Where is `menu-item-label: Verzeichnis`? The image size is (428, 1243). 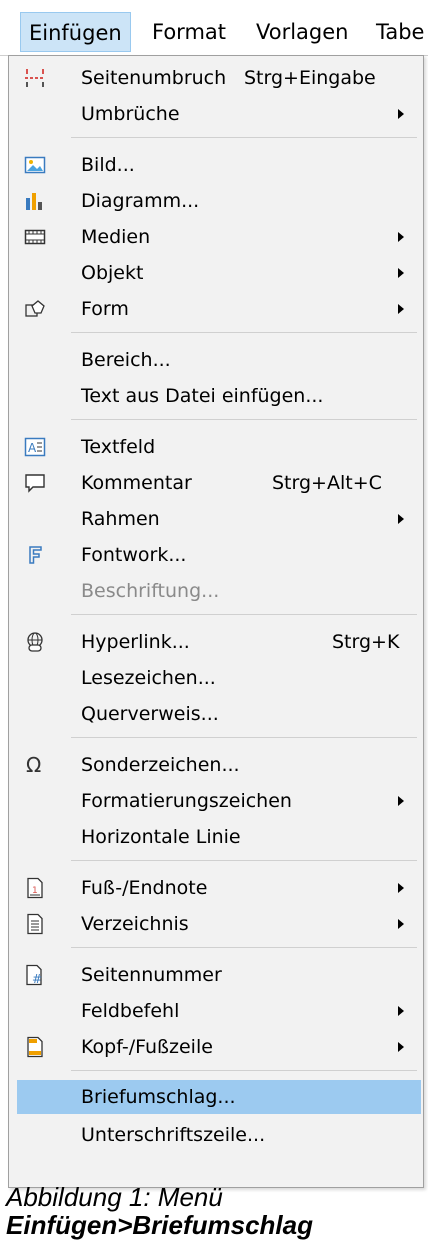
menu-item-label: Verzeichnis is located at coordinates (135, 924).